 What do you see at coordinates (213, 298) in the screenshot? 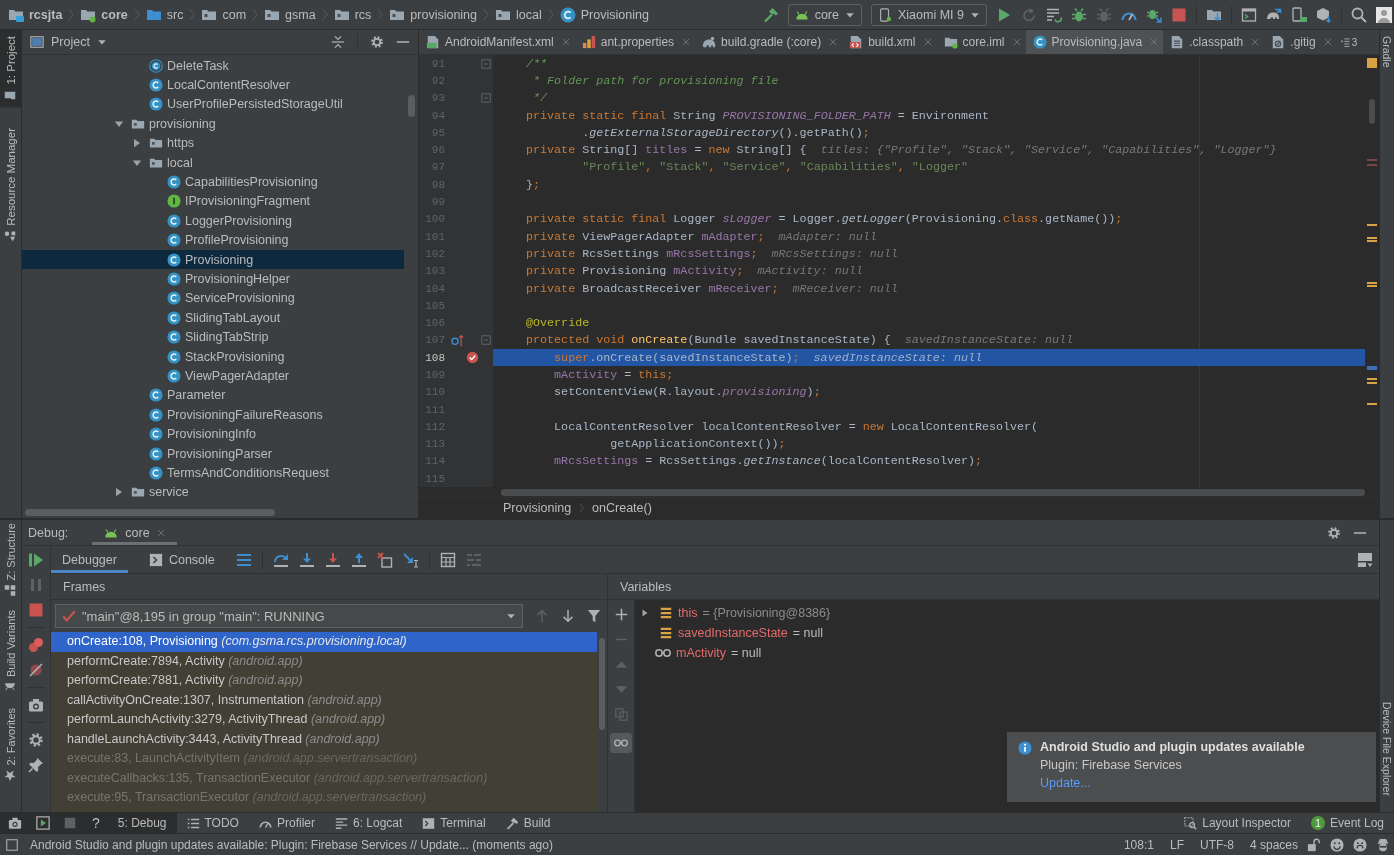
I see `tree-item: ServiceProvisioning` at bounding box center [213, 298].